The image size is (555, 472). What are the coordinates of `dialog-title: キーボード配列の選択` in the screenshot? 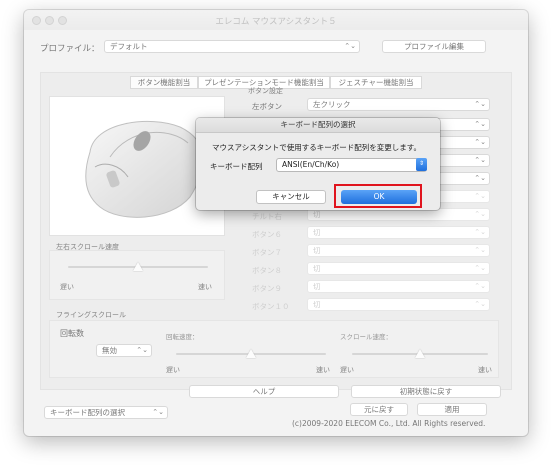 It's located at (318, 125).